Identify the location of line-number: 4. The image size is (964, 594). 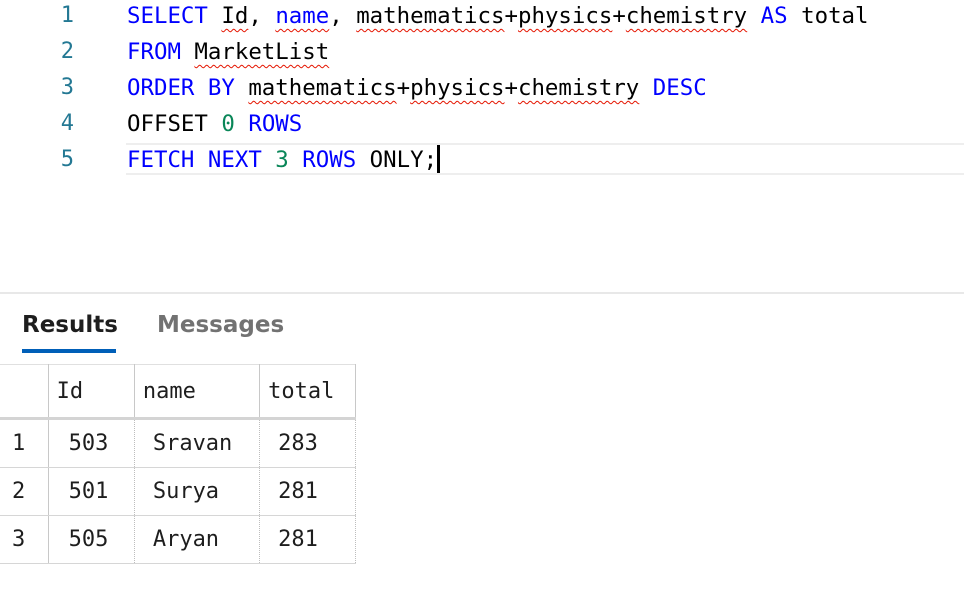
(67, 123).